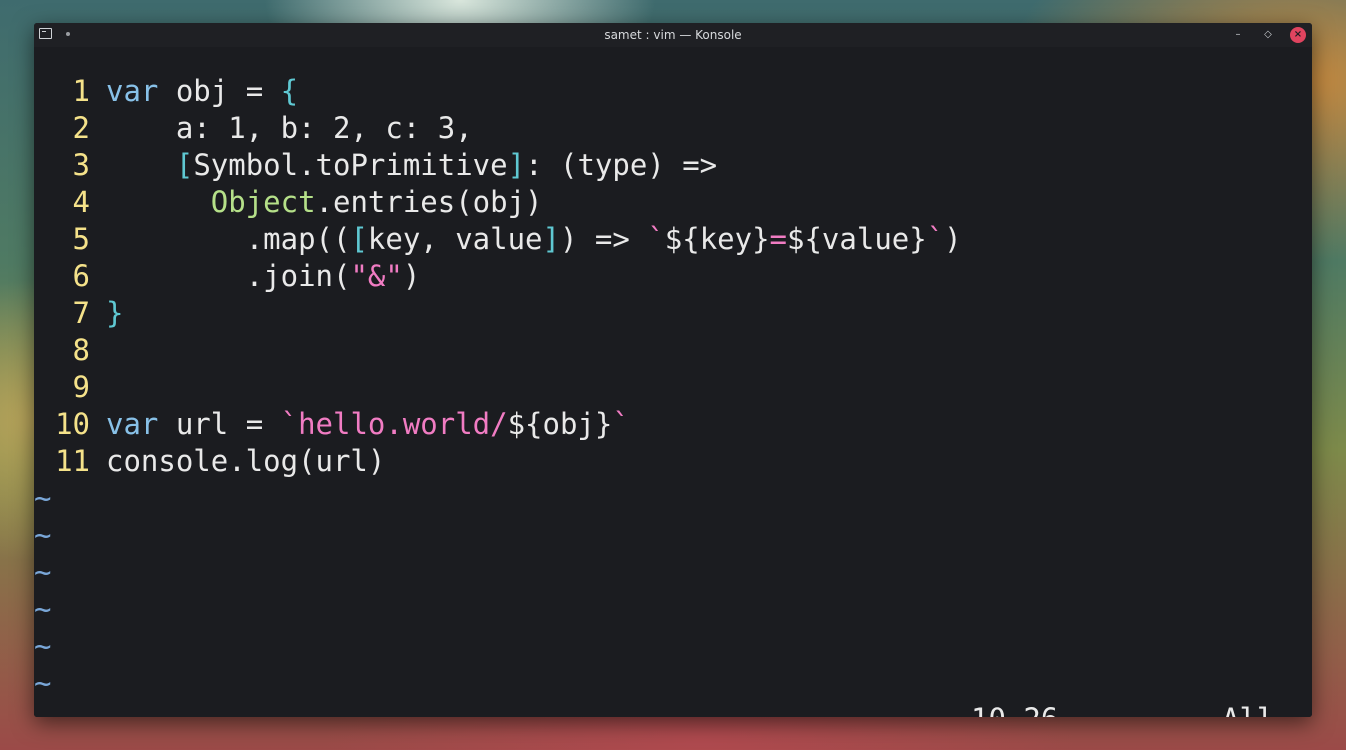 This screenshot has height=750, width=1346. What do you see at coordinates (81, 202) in the screenshot?
I see `line-number: 4` at bounding box center [81, 202].